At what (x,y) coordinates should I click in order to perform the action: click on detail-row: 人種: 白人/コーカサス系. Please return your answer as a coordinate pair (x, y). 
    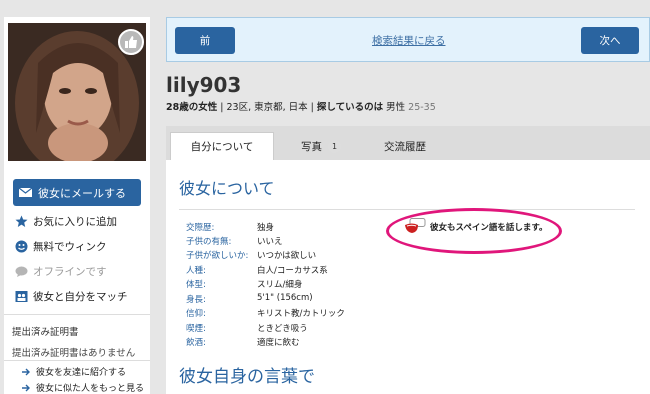
    Looking at the image, I should click on (257, 270).